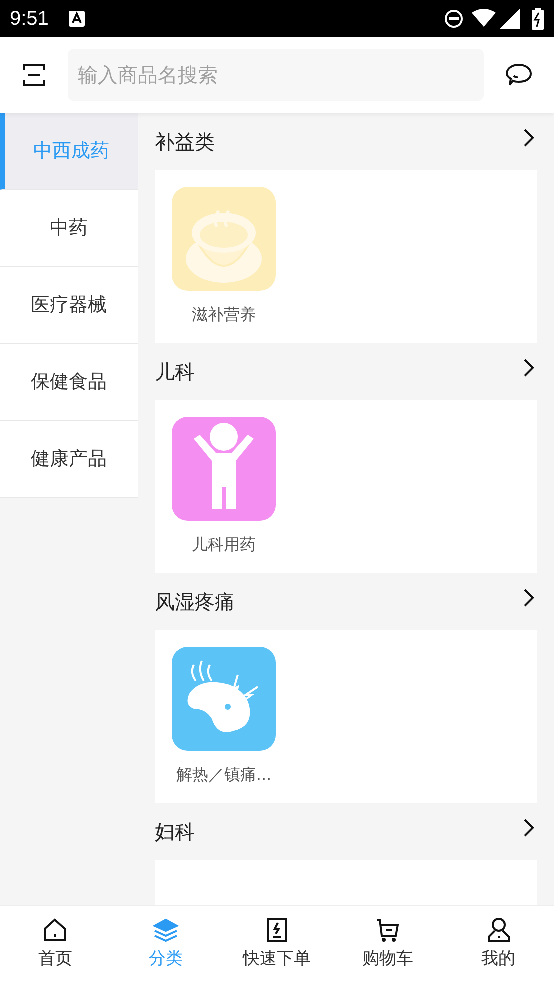 The height and width of the screenshot is (984, 554). Describe the element at coordinates (34, 75) in the screenshot. I see `scan-icon` at that location.